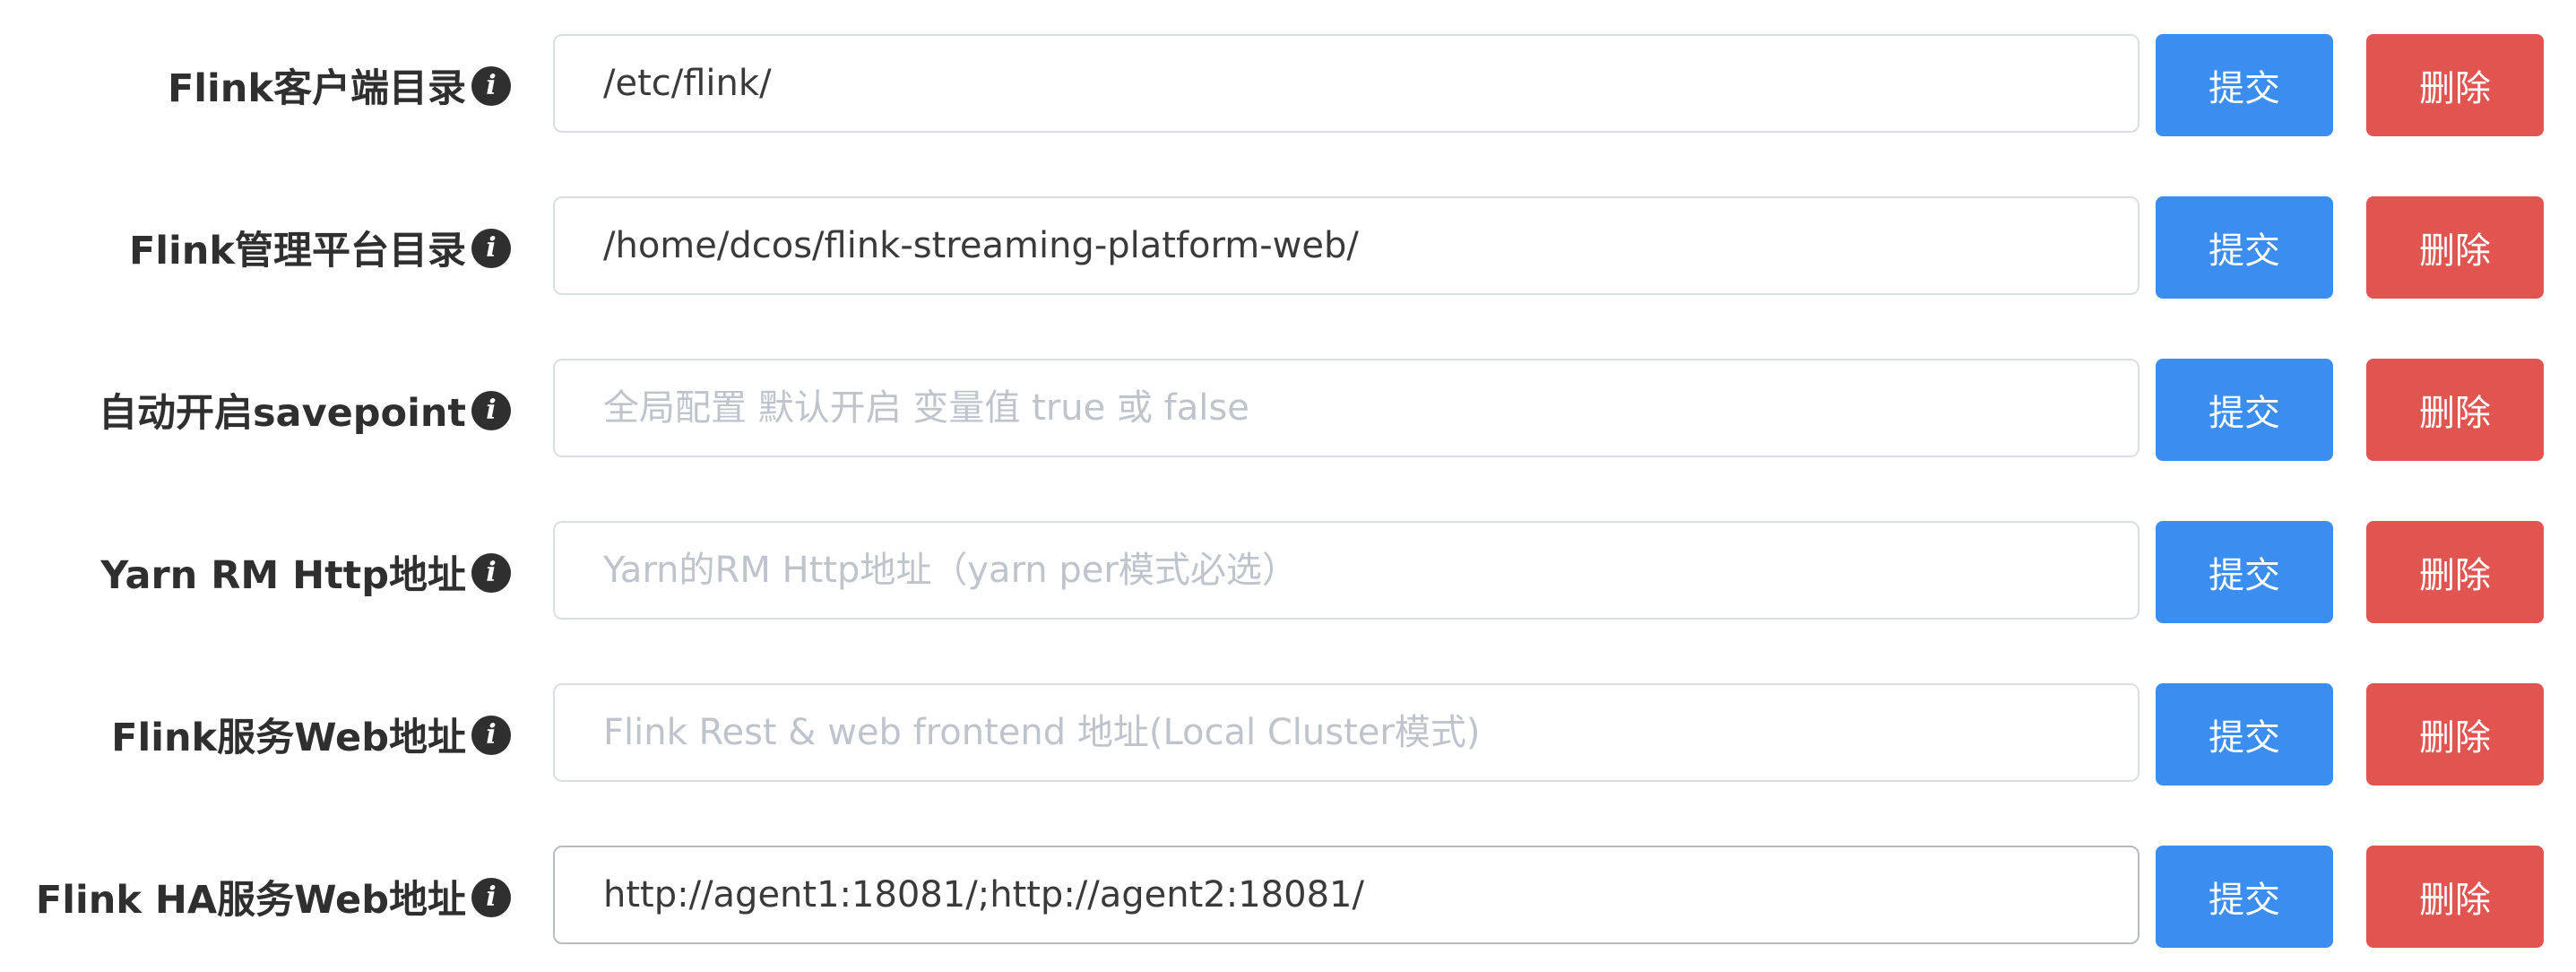  Describe the element at coordinates (250, 900) in the screenshot. I see `setting-label: Flink HA服务Web地址` at that location.